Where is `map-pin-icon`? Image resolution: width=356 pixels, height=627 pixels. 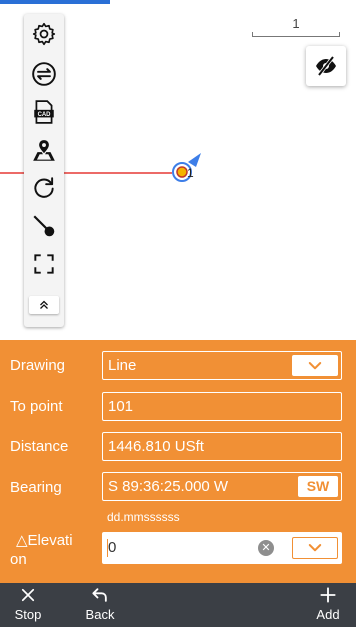
map-pin-icon is located at coordinates (44, 150).